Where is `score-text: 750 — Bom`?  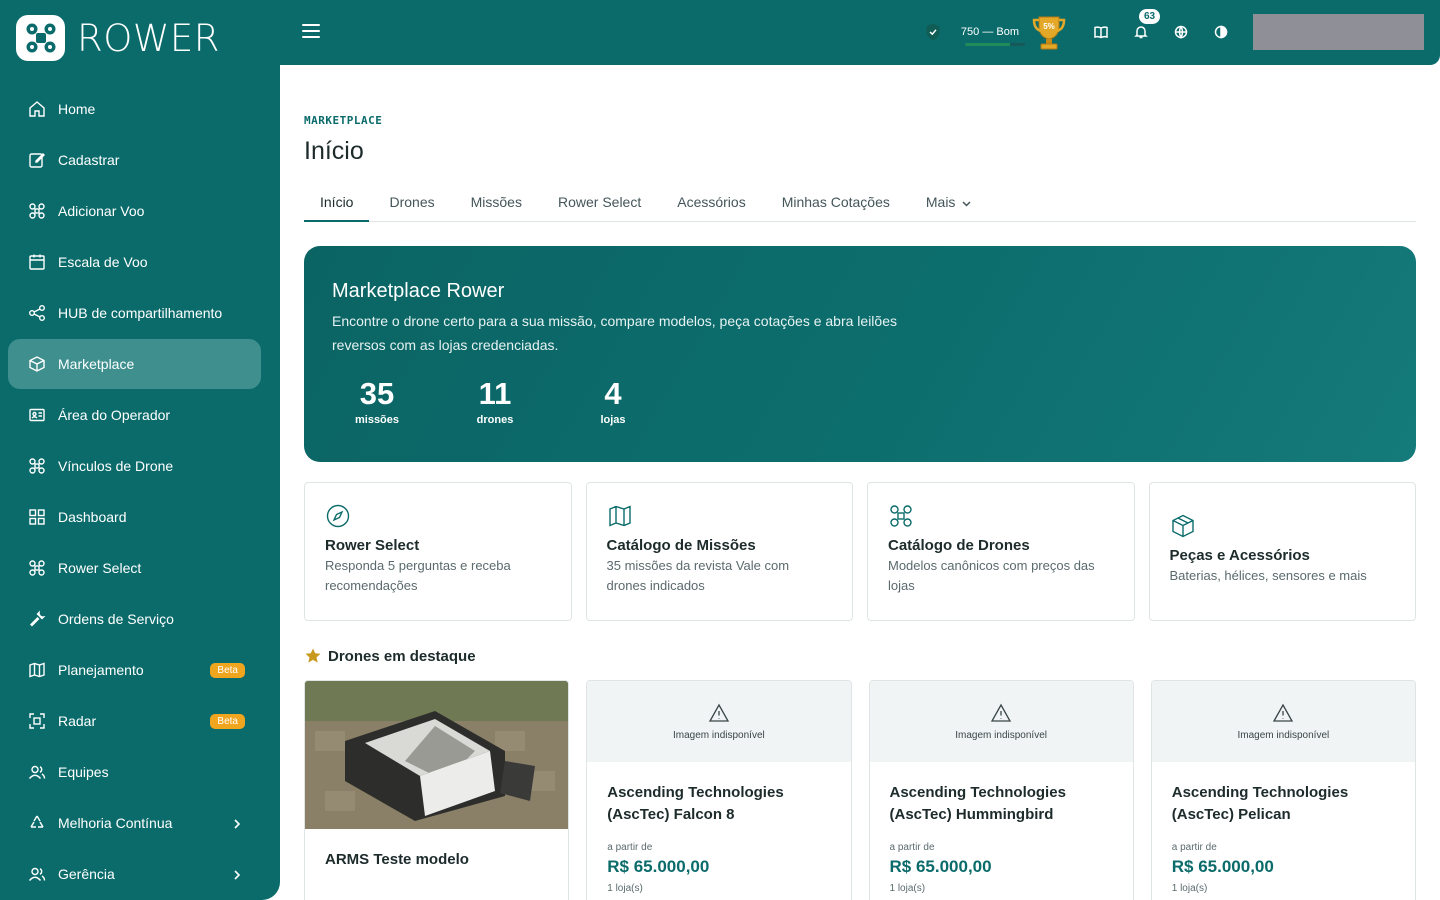
score-text: 750 — Bom is located at coordinates (989, 32).